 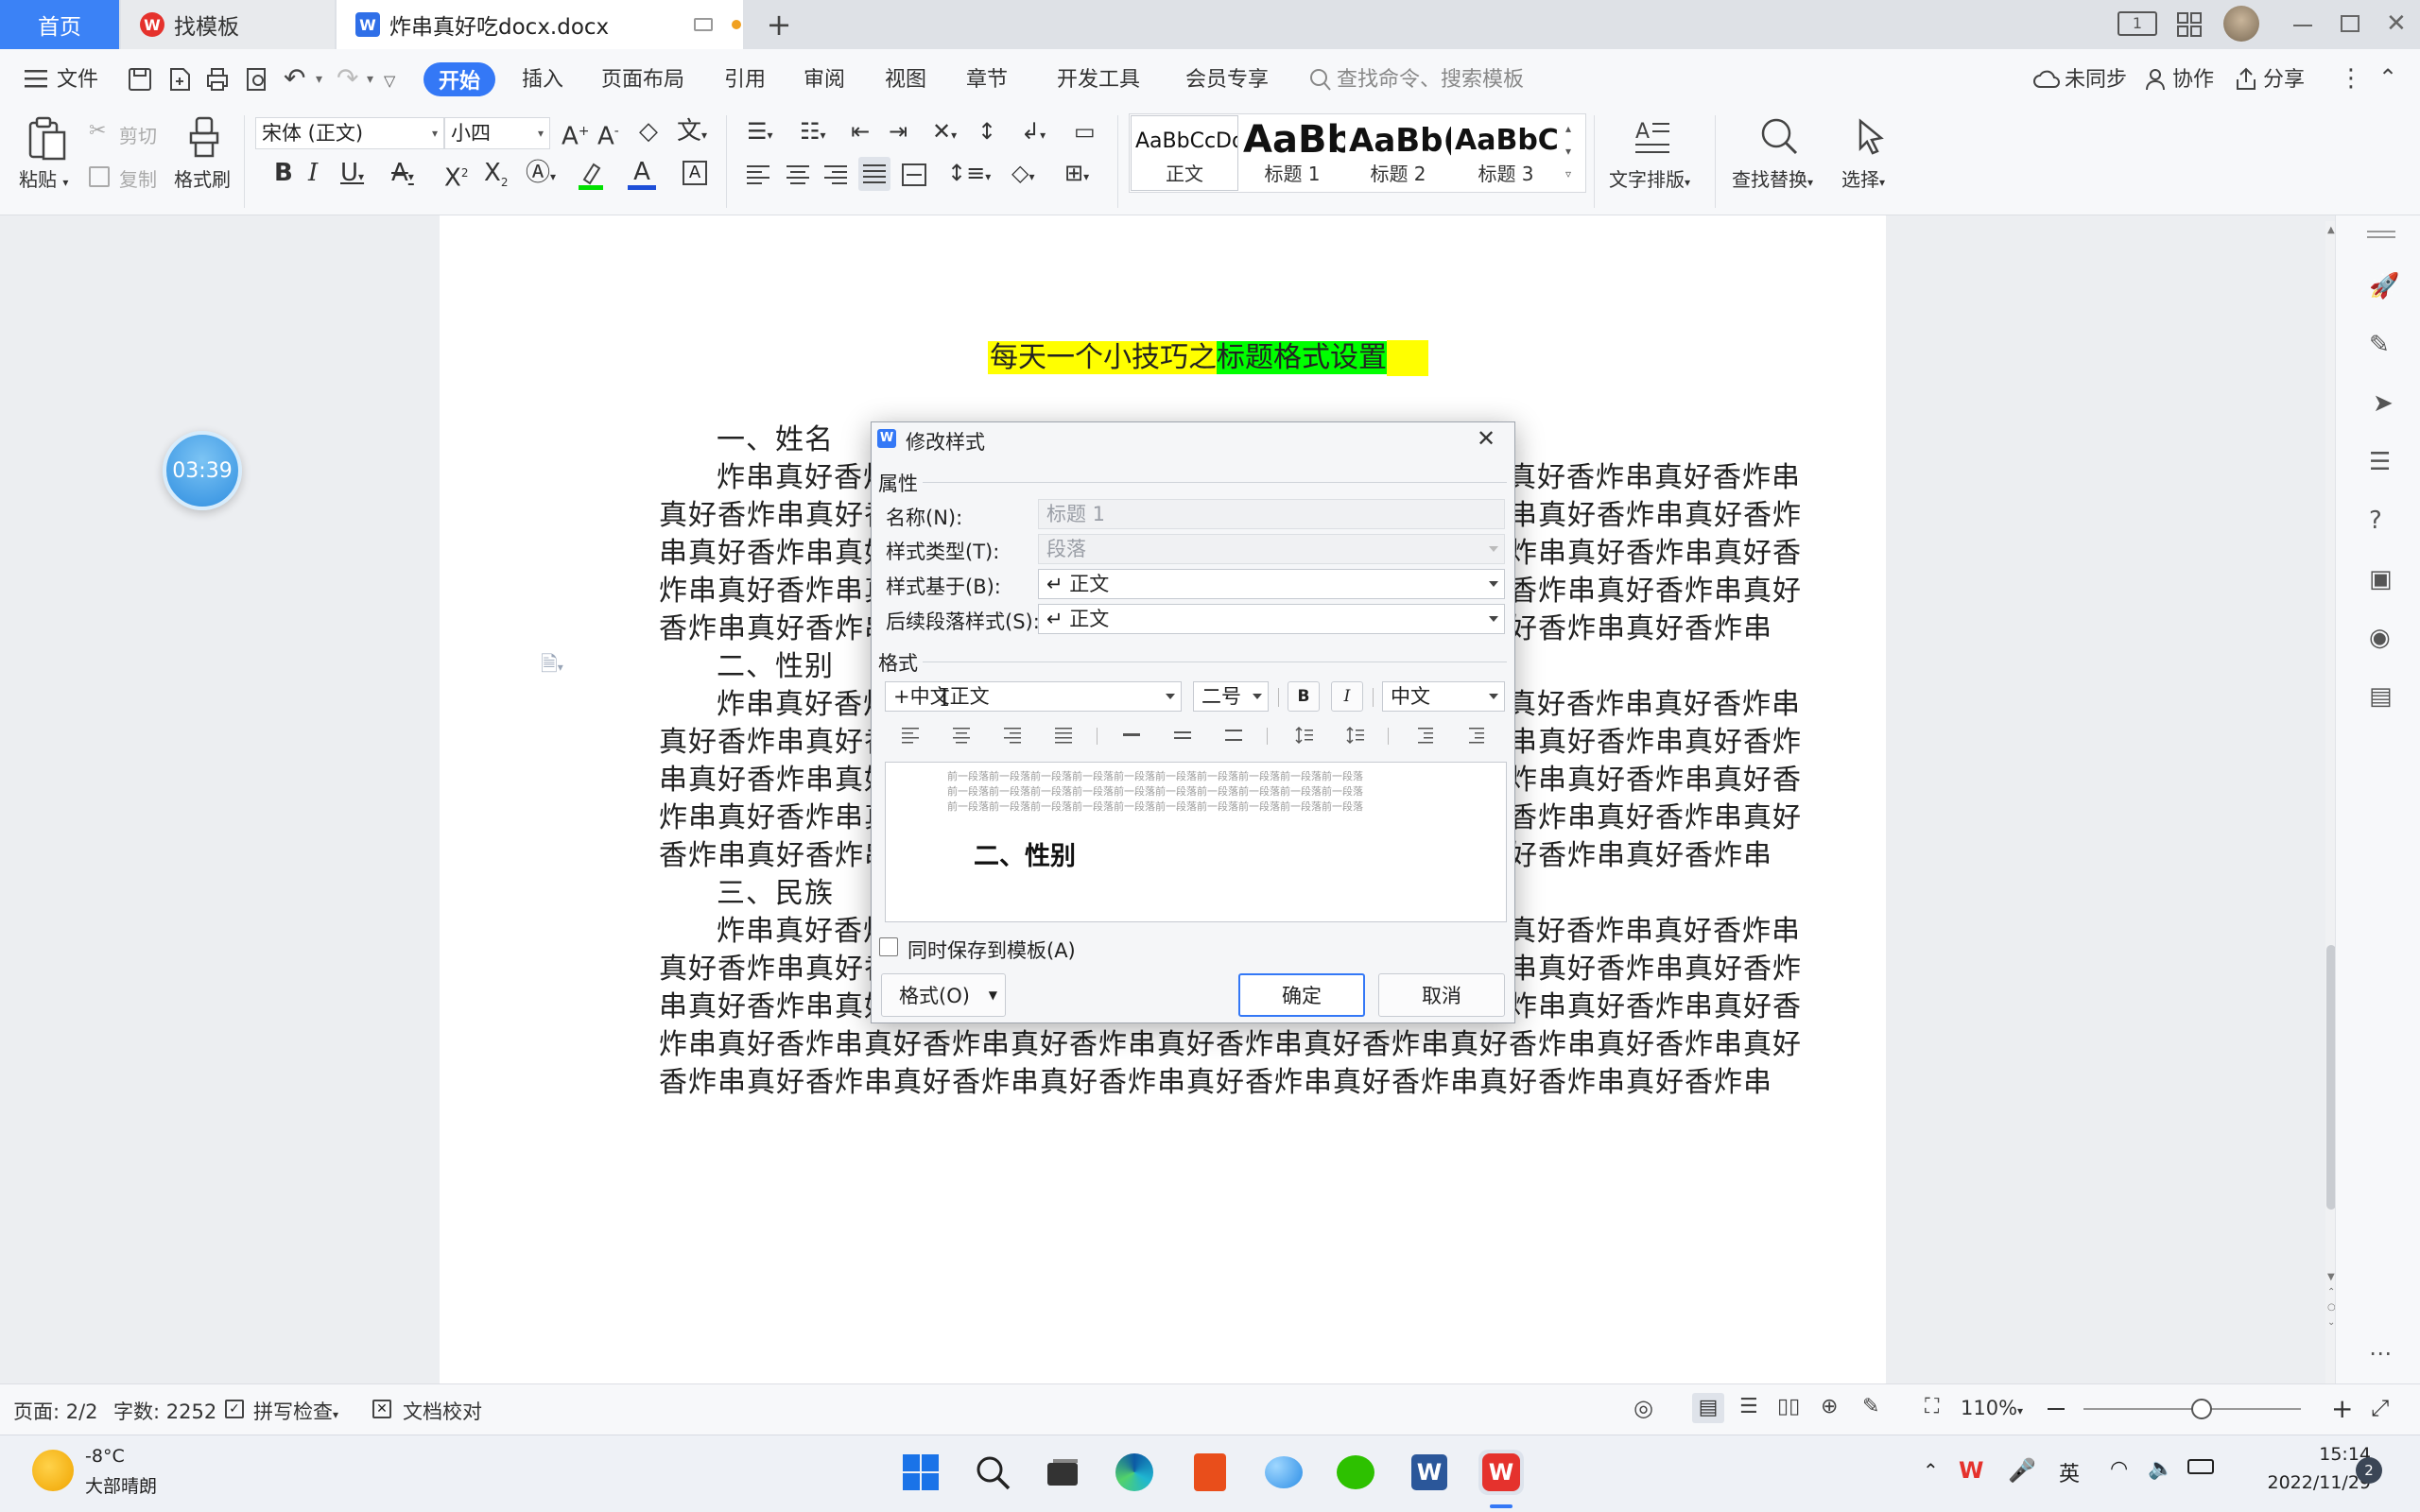 What do you see at coordinates (1863, 178) in the screenshot?
I see `select-button: 选择▾` at bounding box center [1863, 178].